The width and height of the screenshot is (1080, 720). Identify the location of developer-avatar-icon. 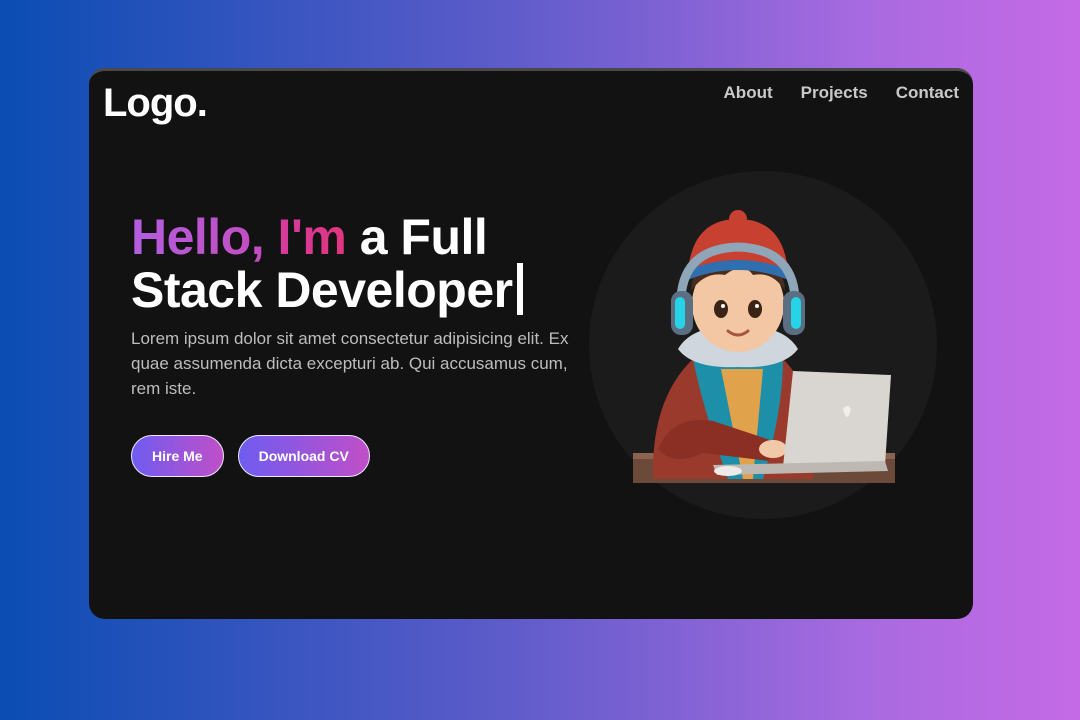
(764, 346).